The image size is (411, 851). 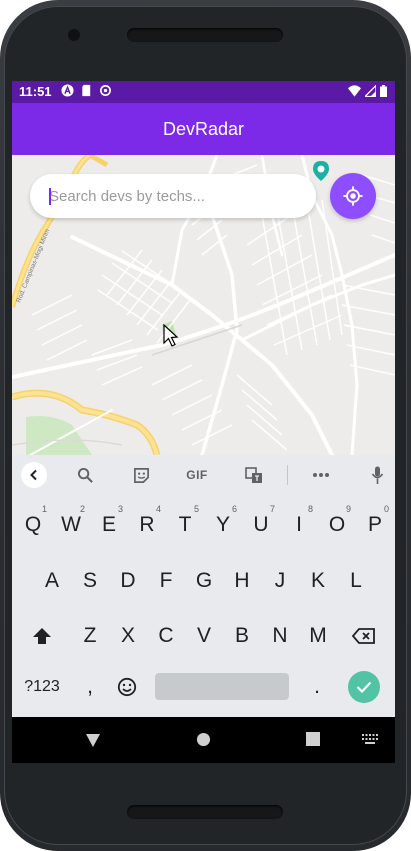 What do you see at coordinates (364, 636) in the screenshot?
I see `backspace-key` at bounding box center [364, 636].